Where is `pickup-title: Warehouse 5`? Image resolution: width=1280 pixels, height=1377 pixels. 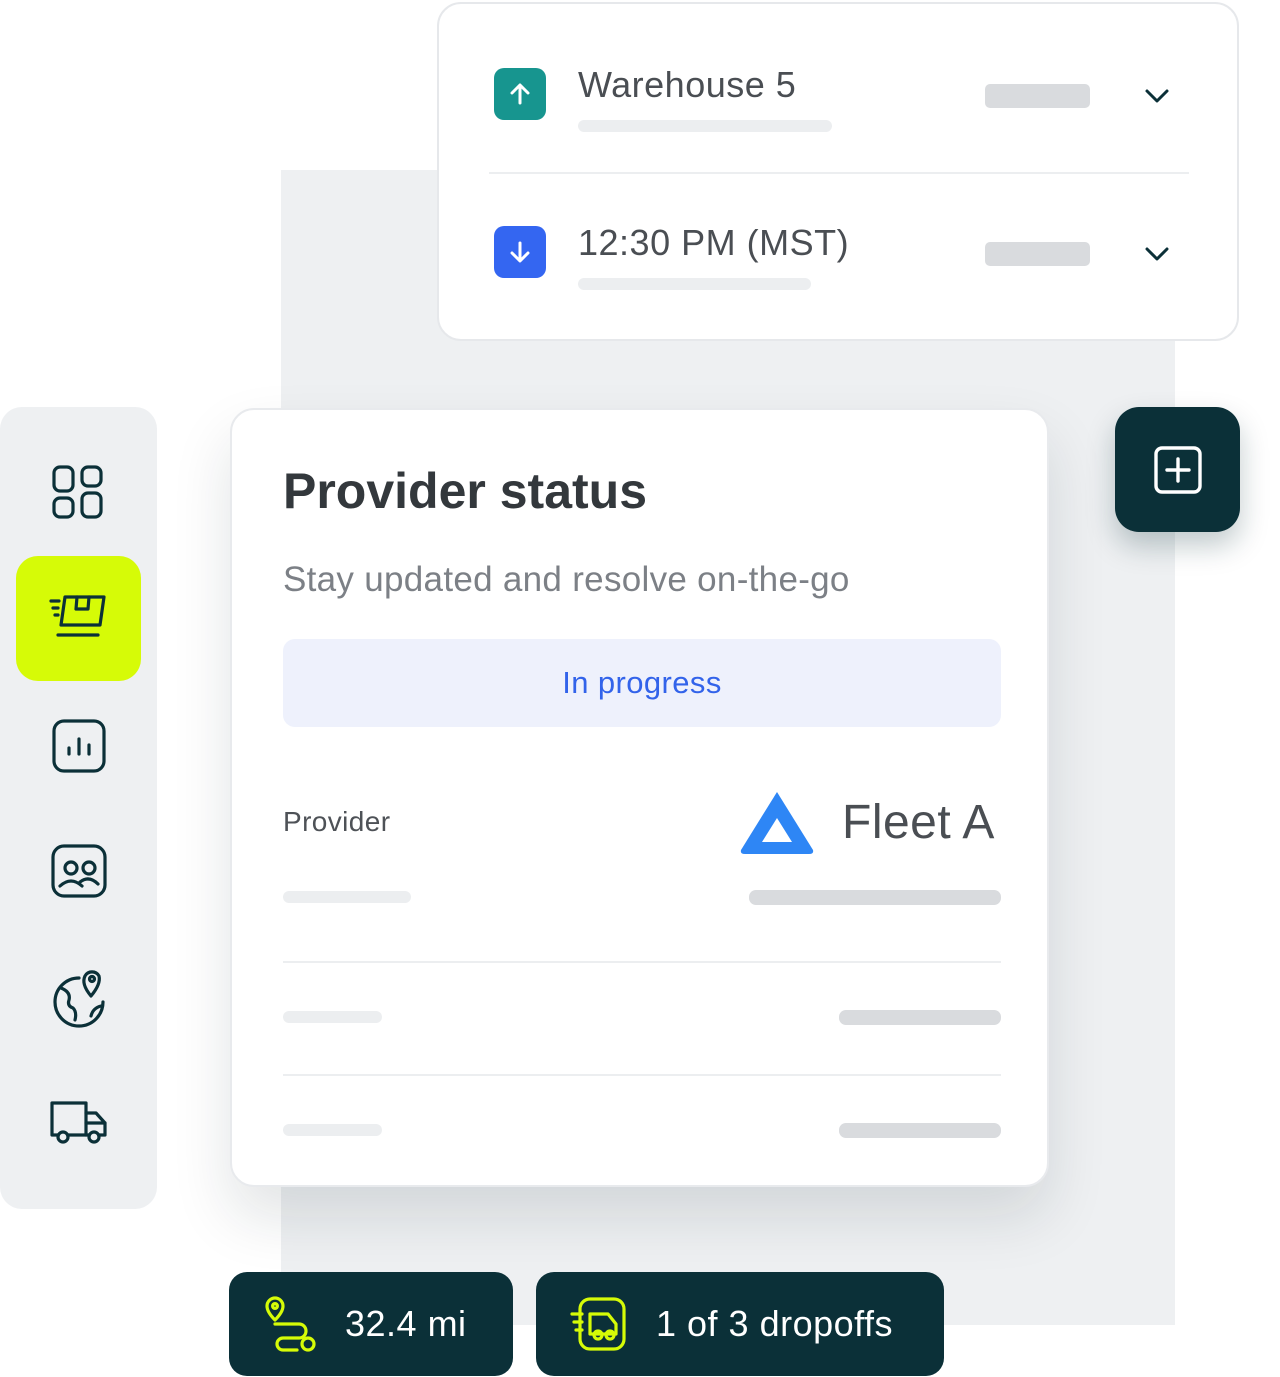 pickup-title: Warehouse 5 is located at coordinates (687, 84).